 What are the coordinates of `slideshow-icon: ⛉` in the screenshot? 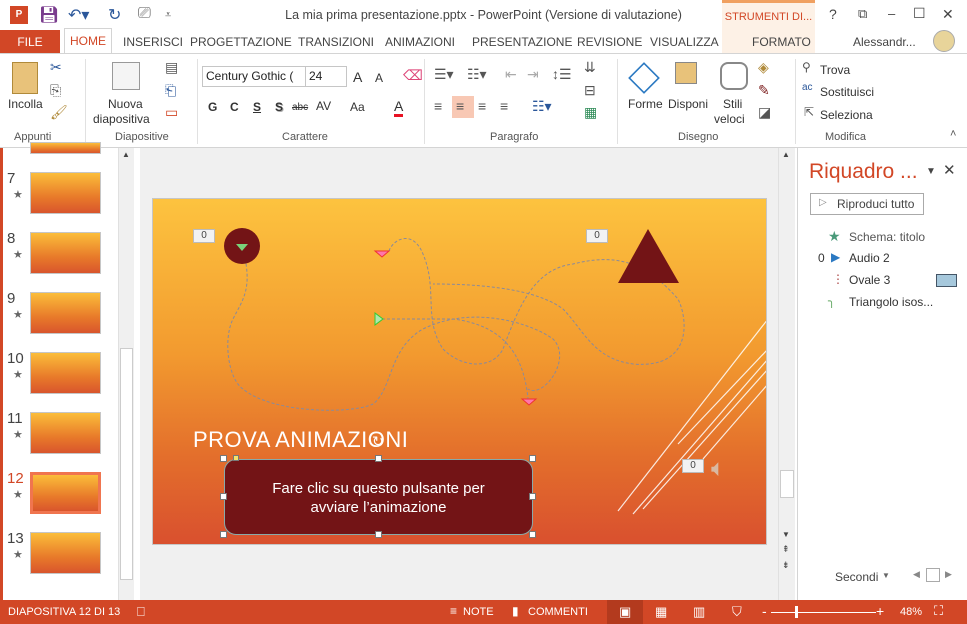 It's located at (737, 612).